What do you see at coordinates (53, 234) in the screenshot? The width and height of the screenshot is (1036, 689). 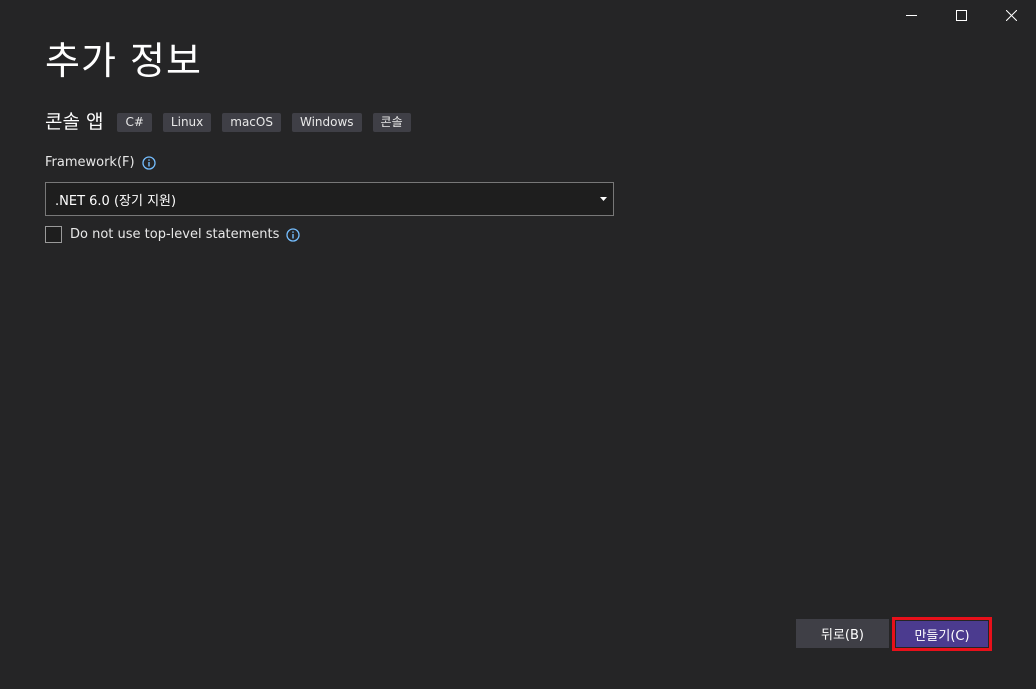 I see `top-level-statements-checkbox` at bounding box center [53, 234].